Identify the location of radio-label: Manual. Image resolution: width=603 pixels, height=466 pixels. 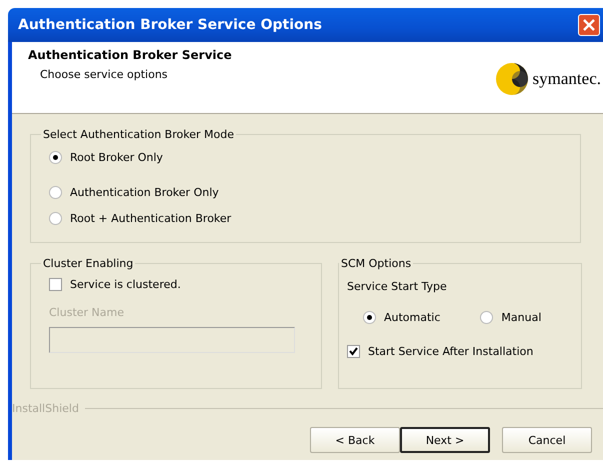
(521, 317).